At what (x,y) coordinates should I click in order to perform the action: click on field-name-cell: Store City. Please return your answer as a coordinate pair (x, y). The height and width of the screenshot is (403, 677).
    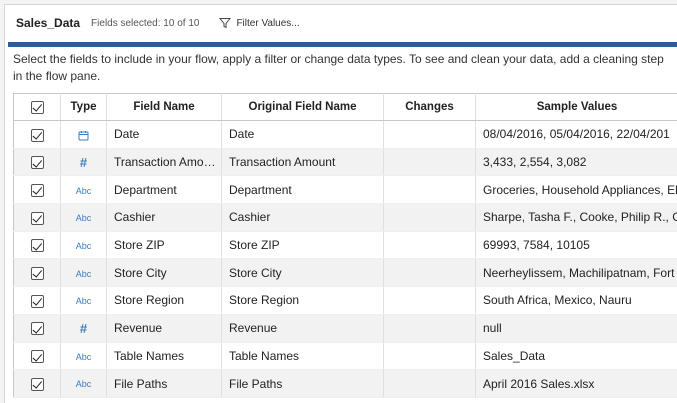
    Looking at the image, I should click on (164, 273).